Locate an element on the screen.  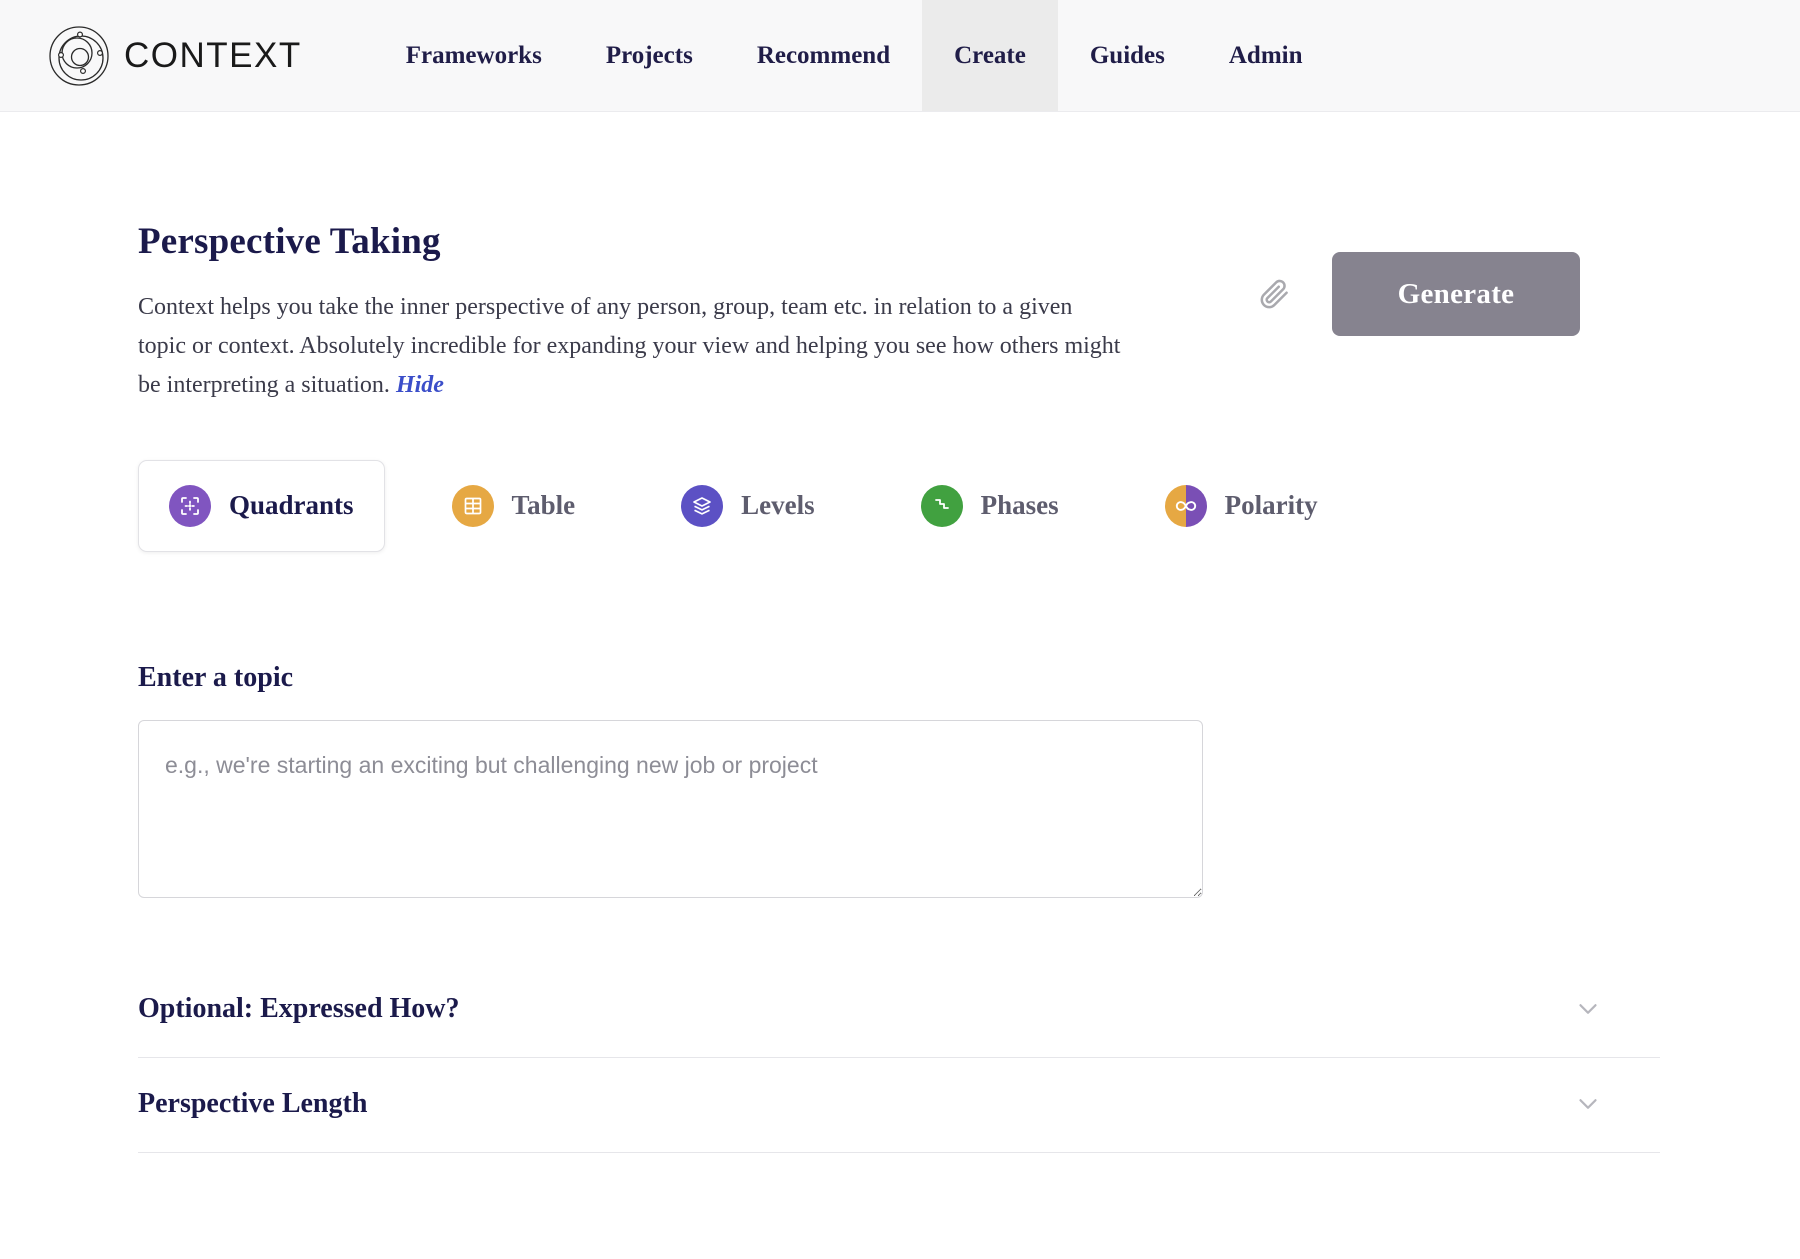
polarity-icon is located at coordinates (1185, 505).